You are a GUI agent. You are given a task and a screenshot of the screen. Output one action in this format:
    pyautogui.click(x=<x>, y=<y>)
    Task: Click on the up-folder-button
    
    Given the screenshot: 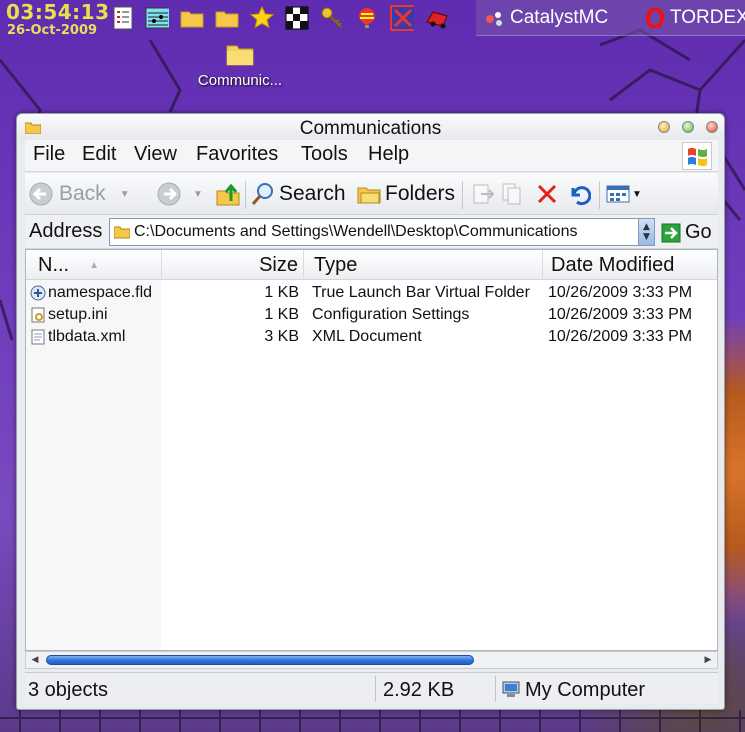 What is the action you would take?
    pyautogui.click(x=228, y=194)
    